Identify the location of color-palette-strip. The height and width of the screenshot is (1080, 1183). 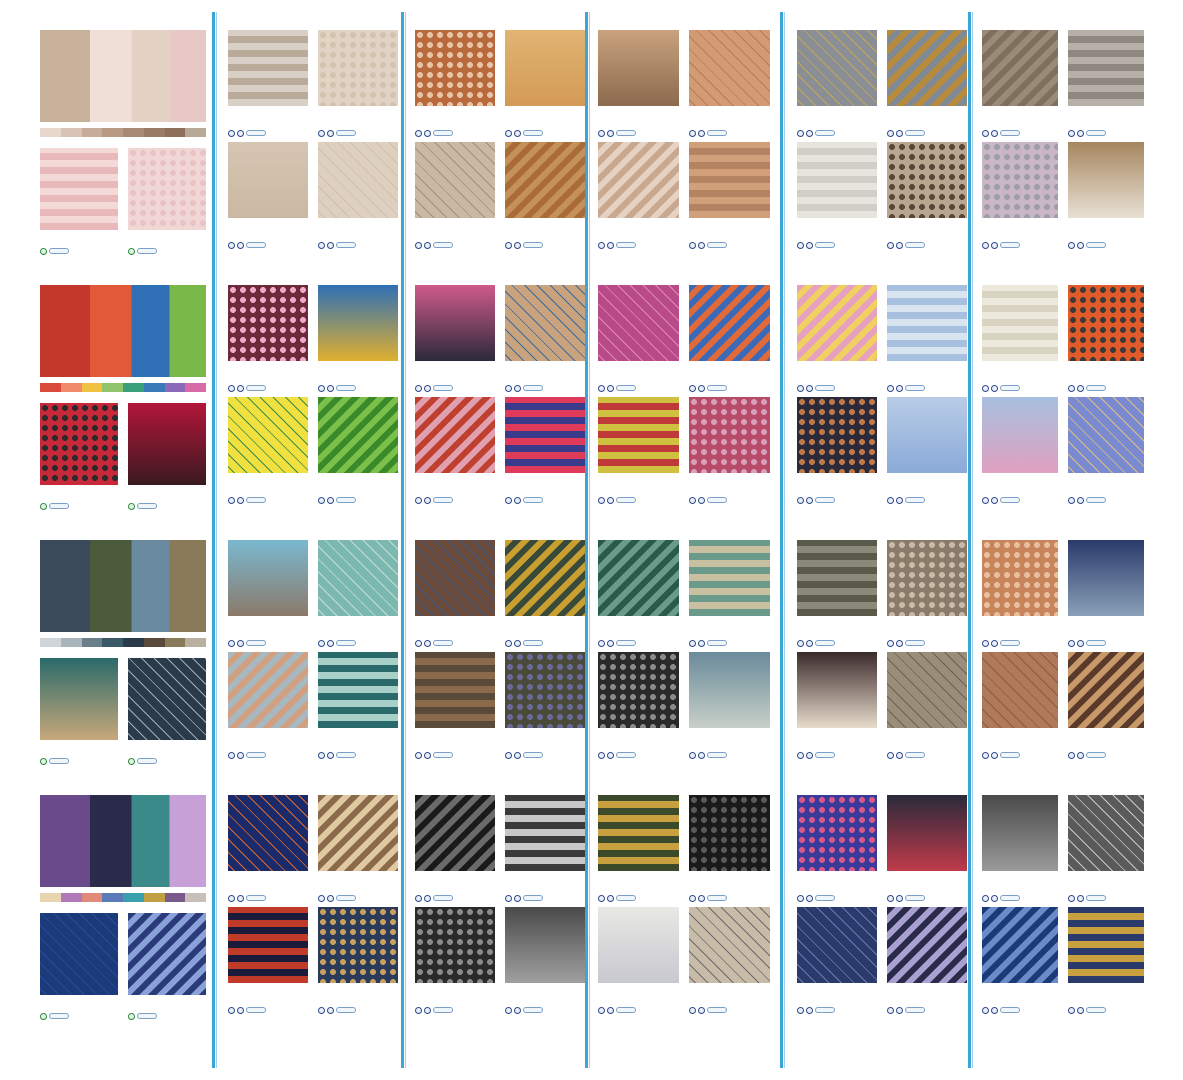
(123, 642).